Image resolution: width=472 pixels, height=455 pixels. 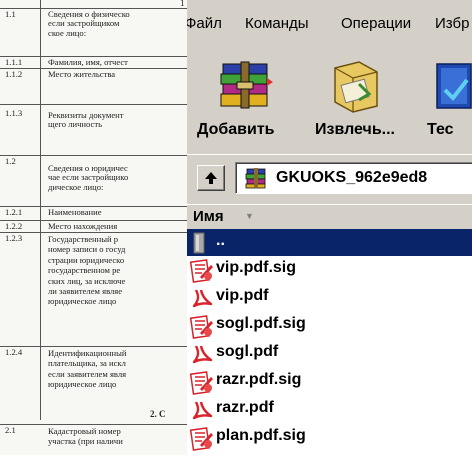 I want to click on add-button: Добавить, so click(x=249, y=99).